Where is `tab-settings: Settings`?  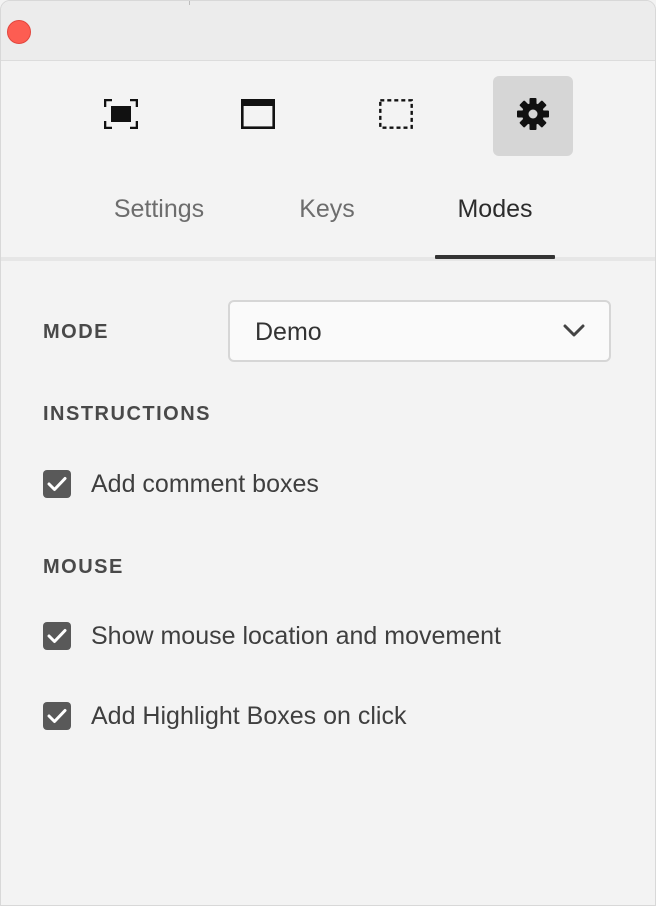 tab-settings: Settings is located at coordinates (159, 209).